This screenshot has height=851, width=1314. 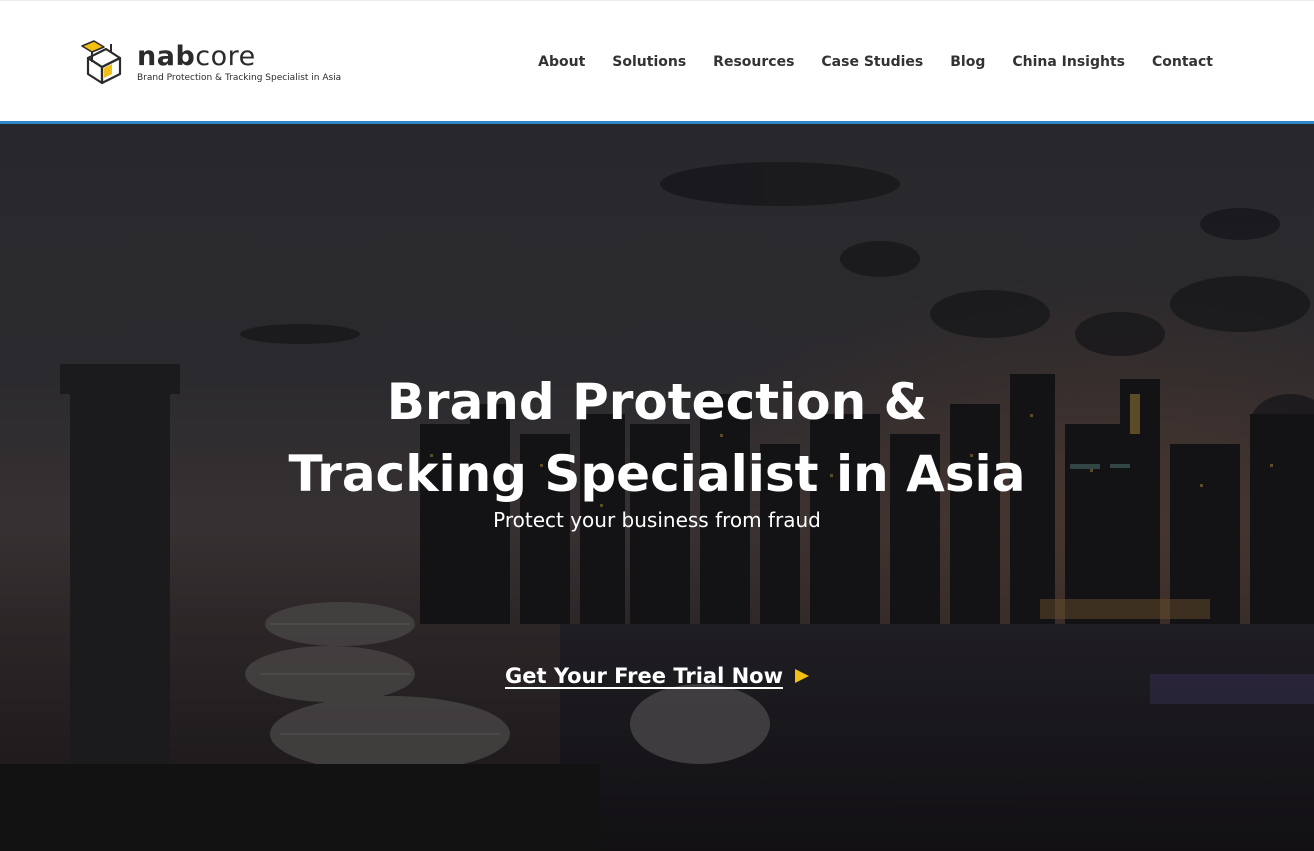 I want to click on nav-item-solutions: Solutions, so click(x=649, y=62).